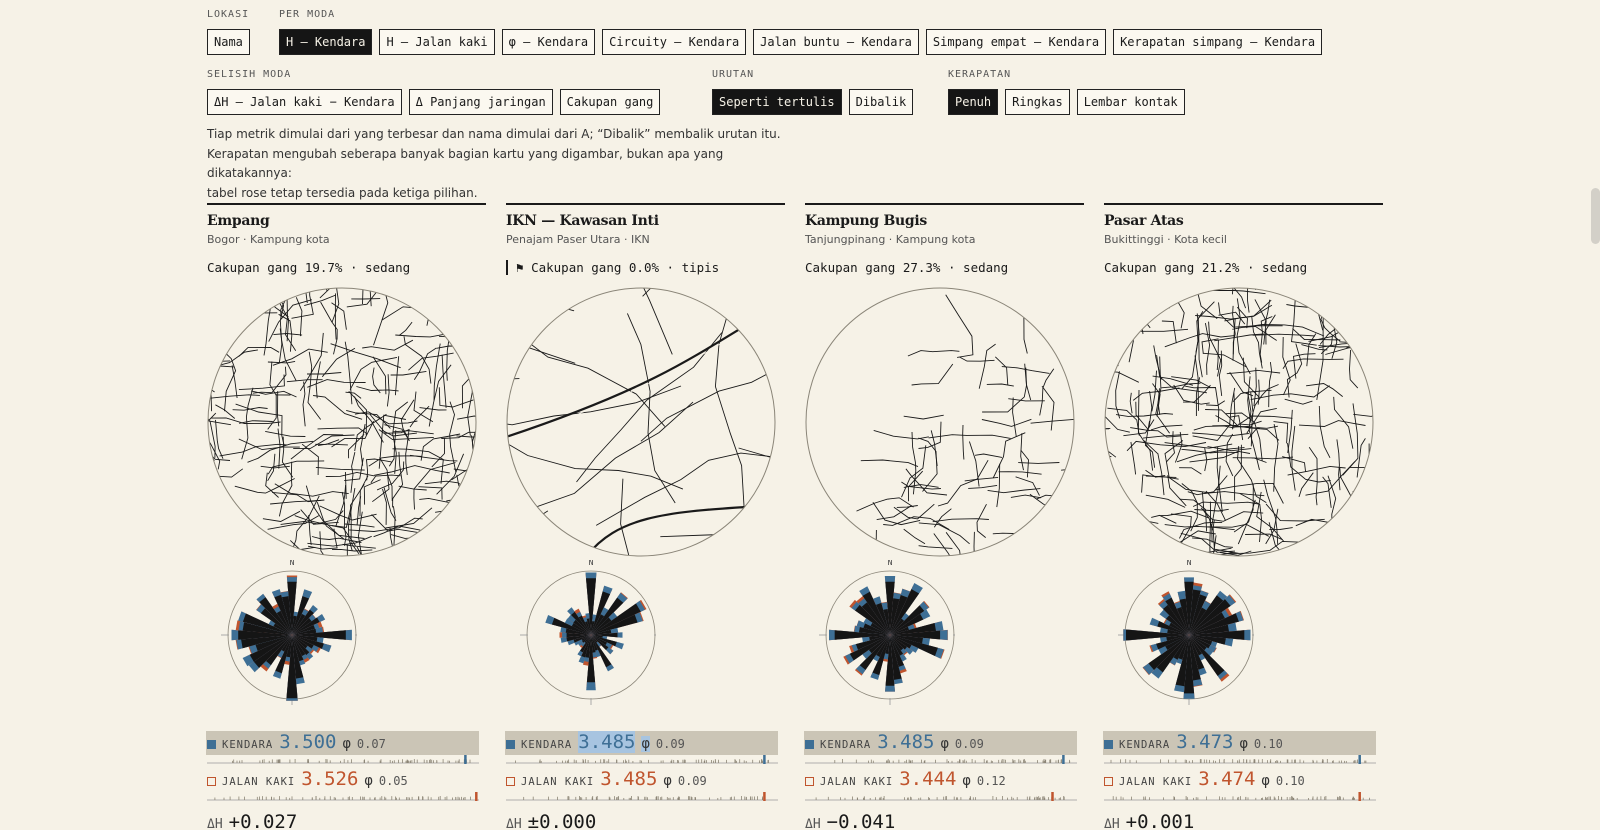  Describe the element at coordinates (1218, 42) in the screenshot. I see `sort-kerapatan-simpang-kendara-button: Kerapatan simpang — Kendara` at that location.